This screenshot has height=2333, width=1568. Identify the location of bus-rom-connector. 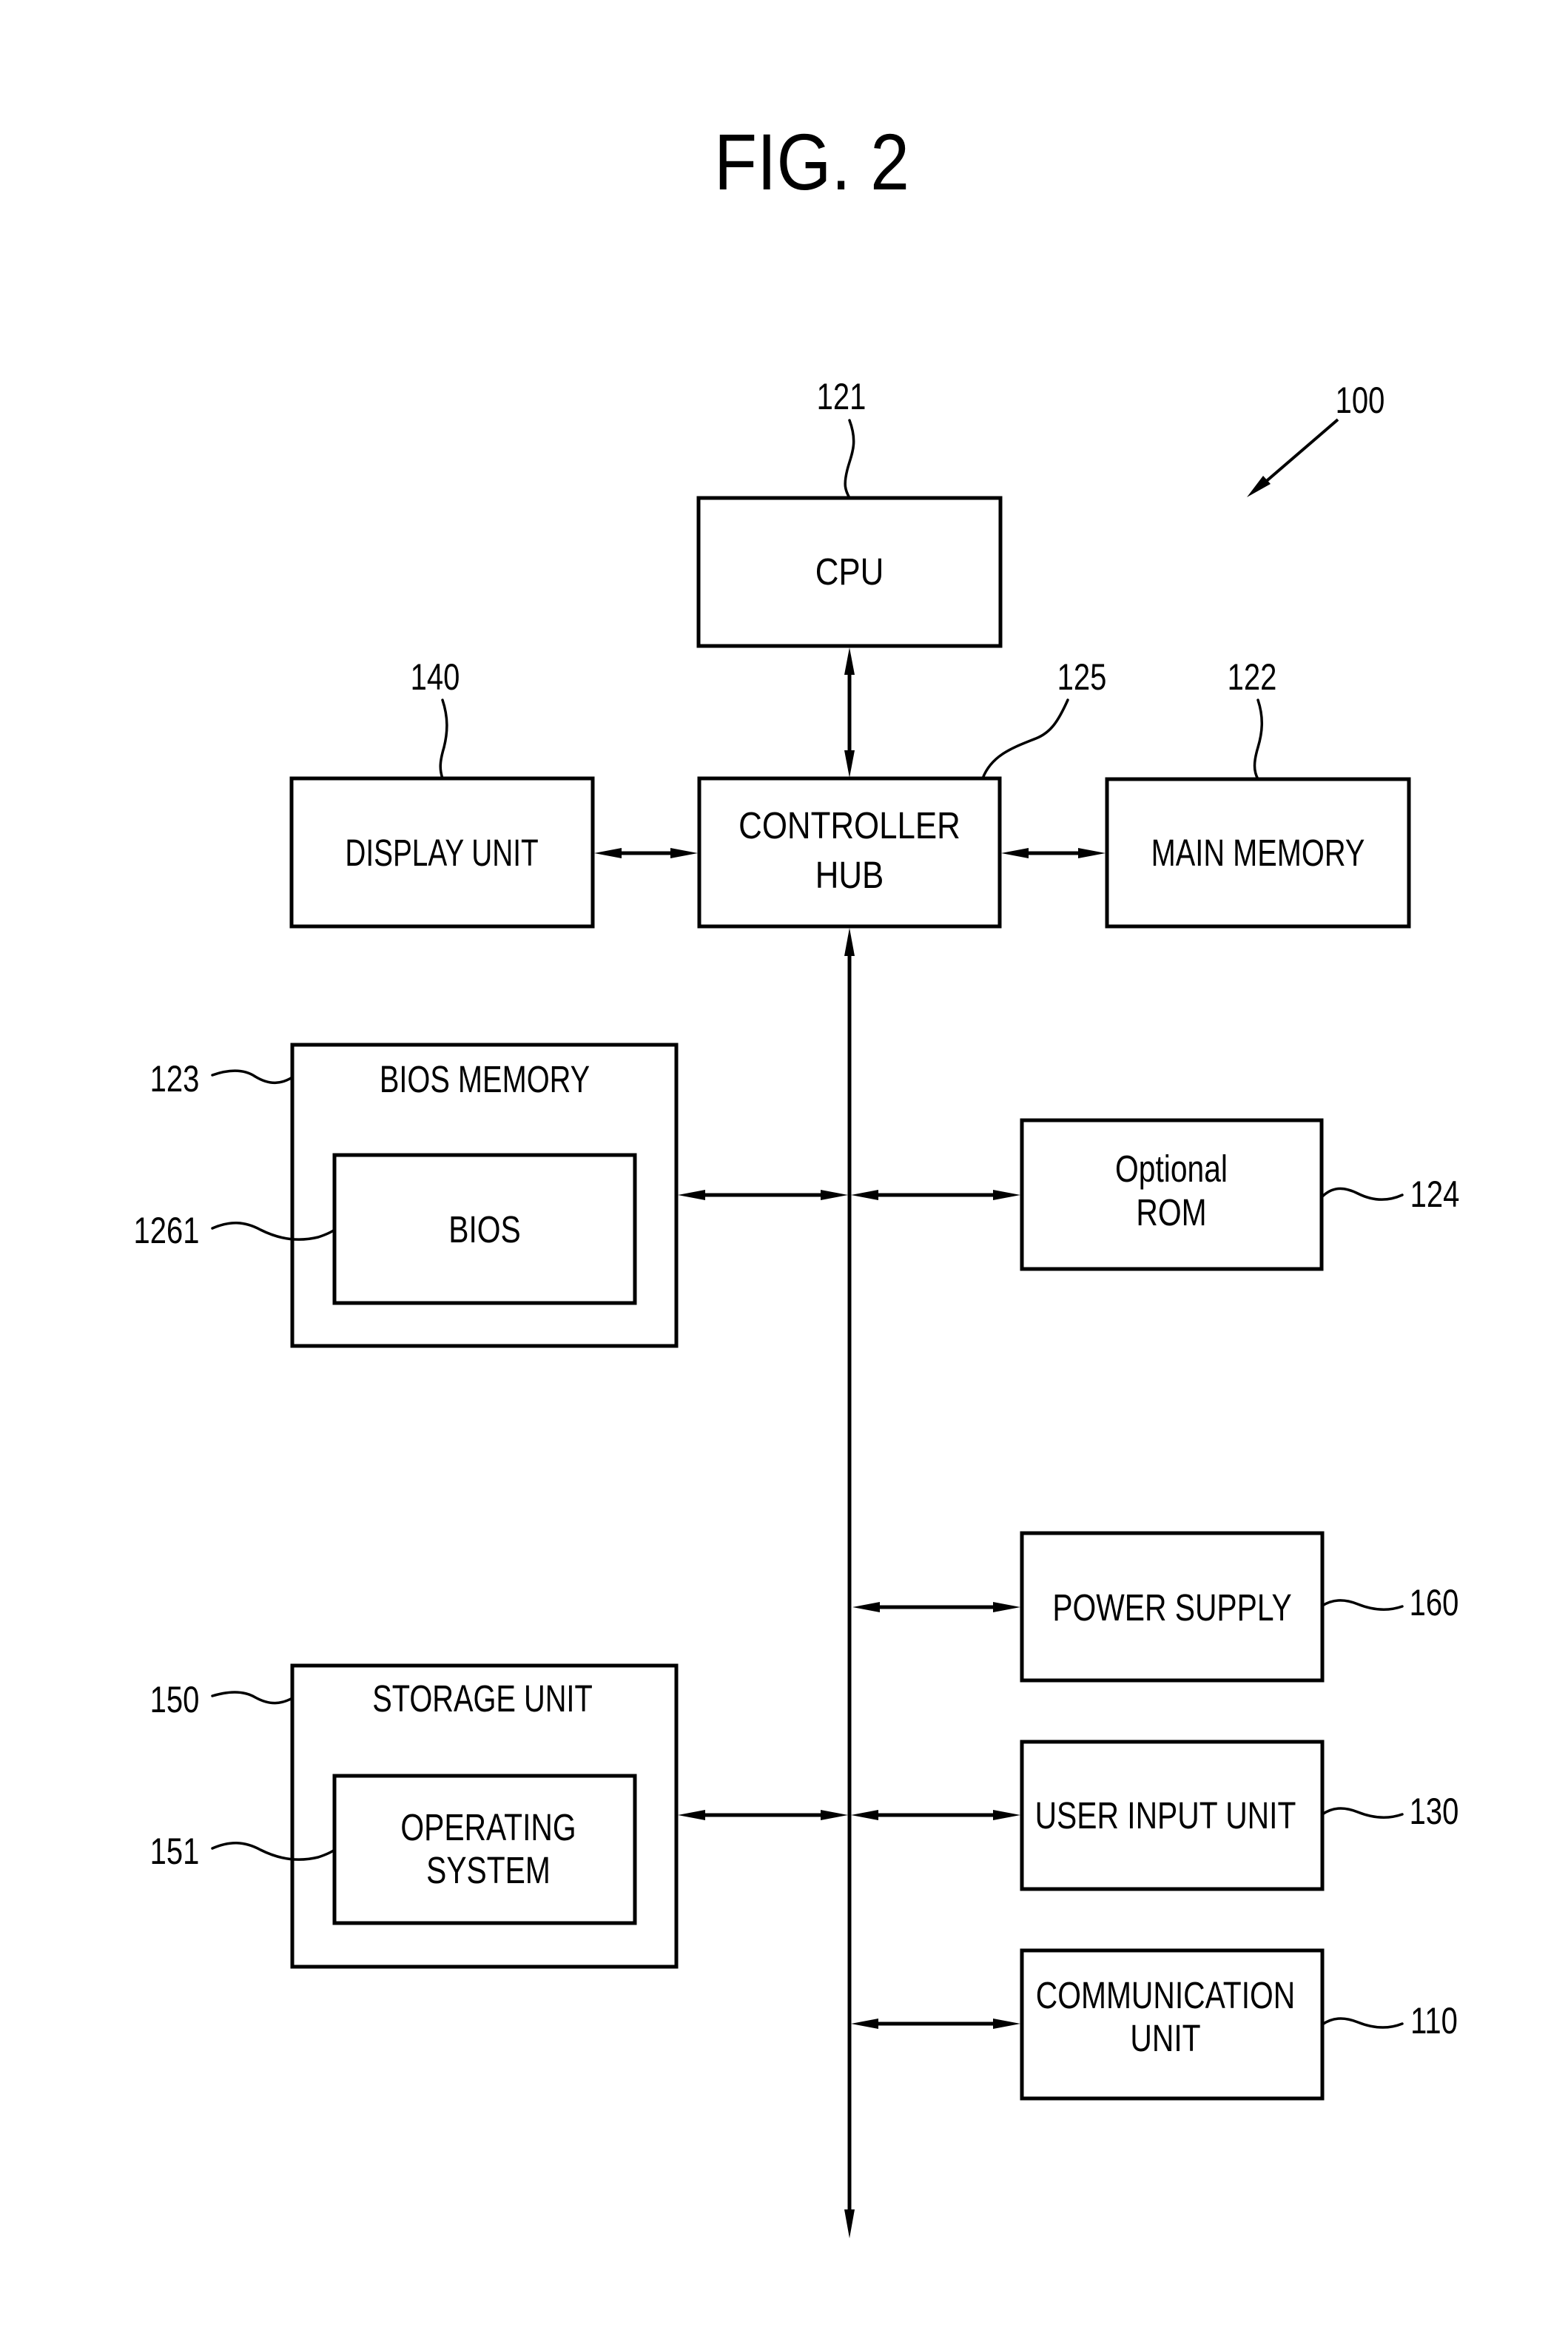
(935, 1195).